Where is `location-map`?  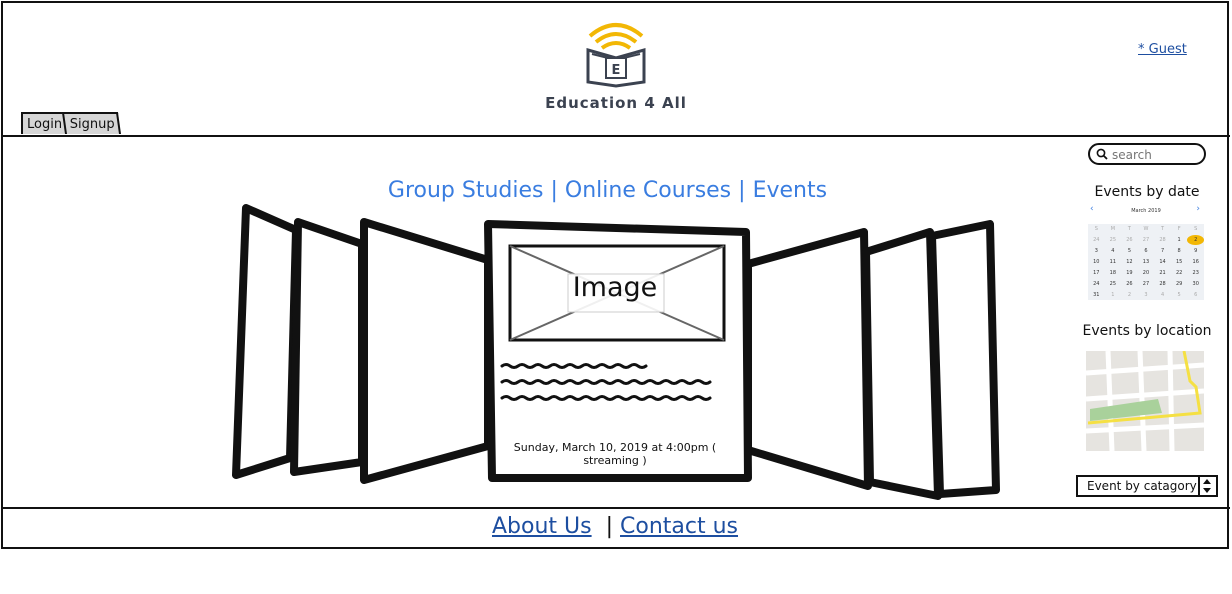
location-map is located at coordinates (1145, 401).